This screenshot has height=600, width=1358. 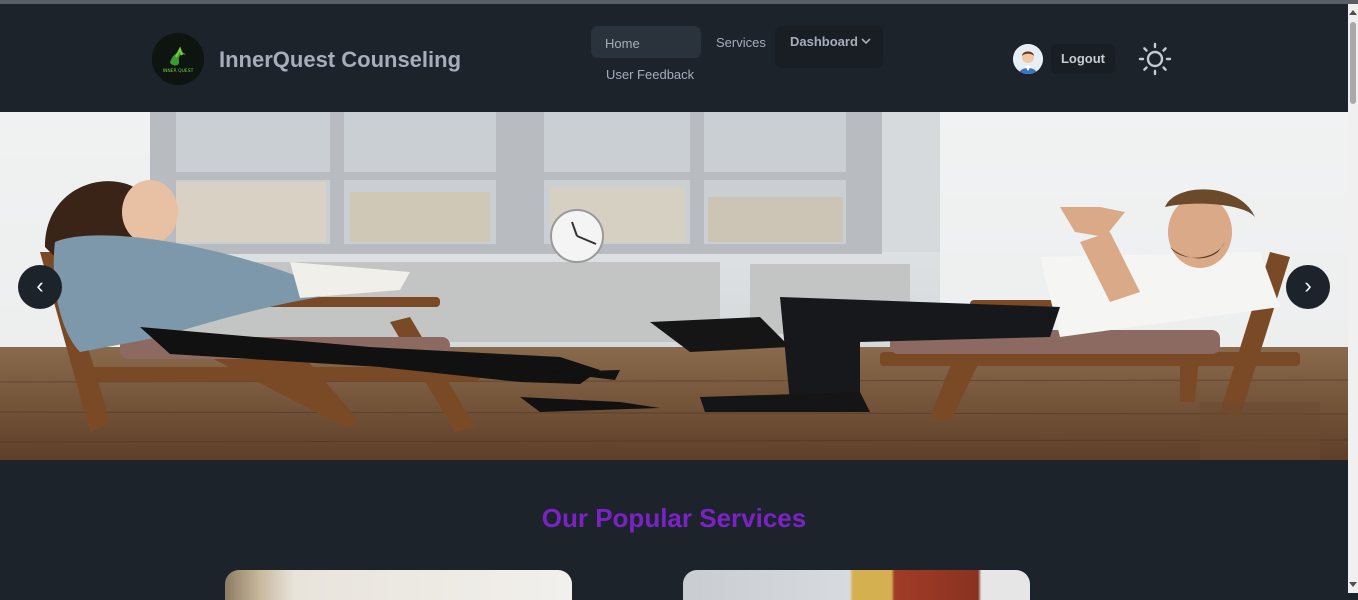 What do you see at coordinates (1083, 59) in the screenshot?
I see `logout-button: Logout` at bounding box center [1083, 59].